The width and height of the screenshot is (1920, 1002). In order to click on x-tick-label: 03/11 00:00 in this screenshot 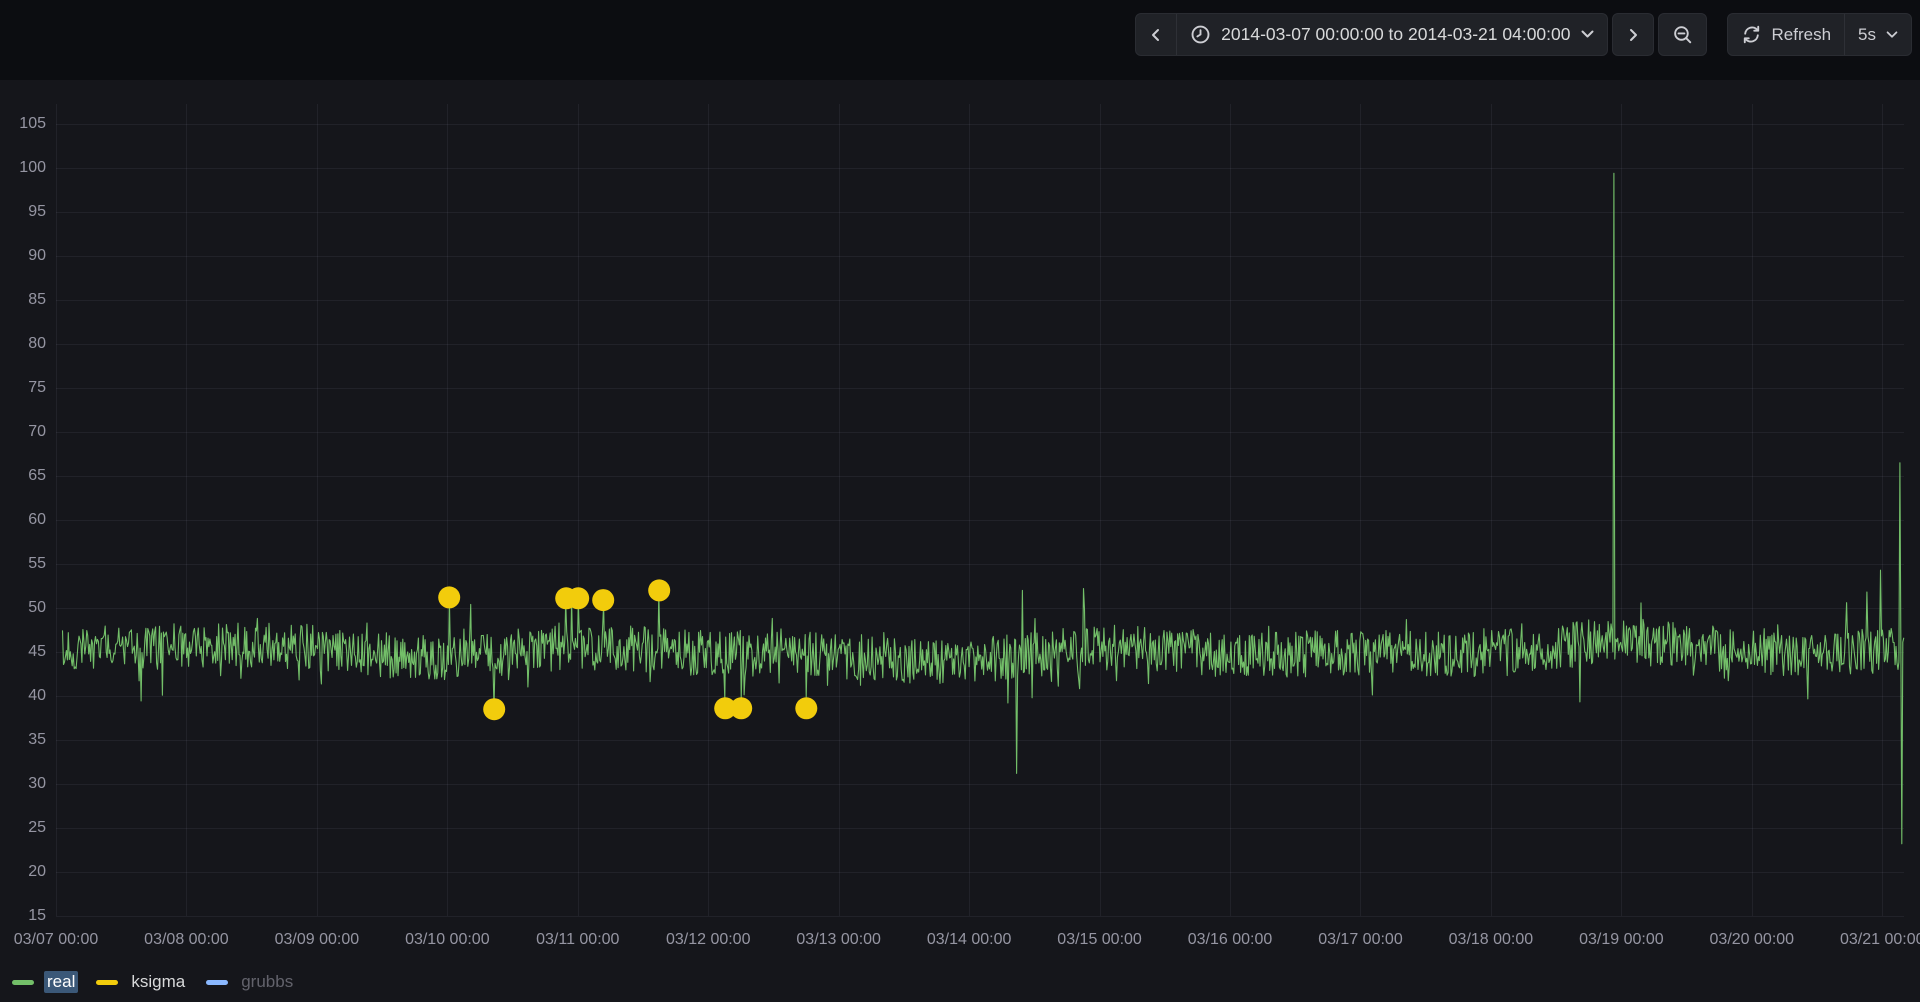, I will do `click(578, 939)`.